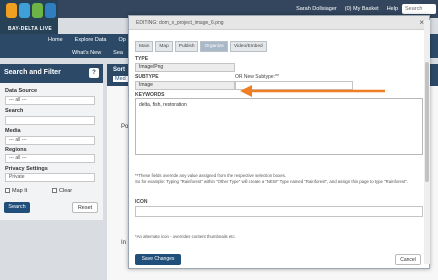 The width and height of the screenshot is (438, 280). What do you see at coordinates (186, 46) in the screenshot?
I see `tab-publish: Publish` at bounding box center [186, 46].